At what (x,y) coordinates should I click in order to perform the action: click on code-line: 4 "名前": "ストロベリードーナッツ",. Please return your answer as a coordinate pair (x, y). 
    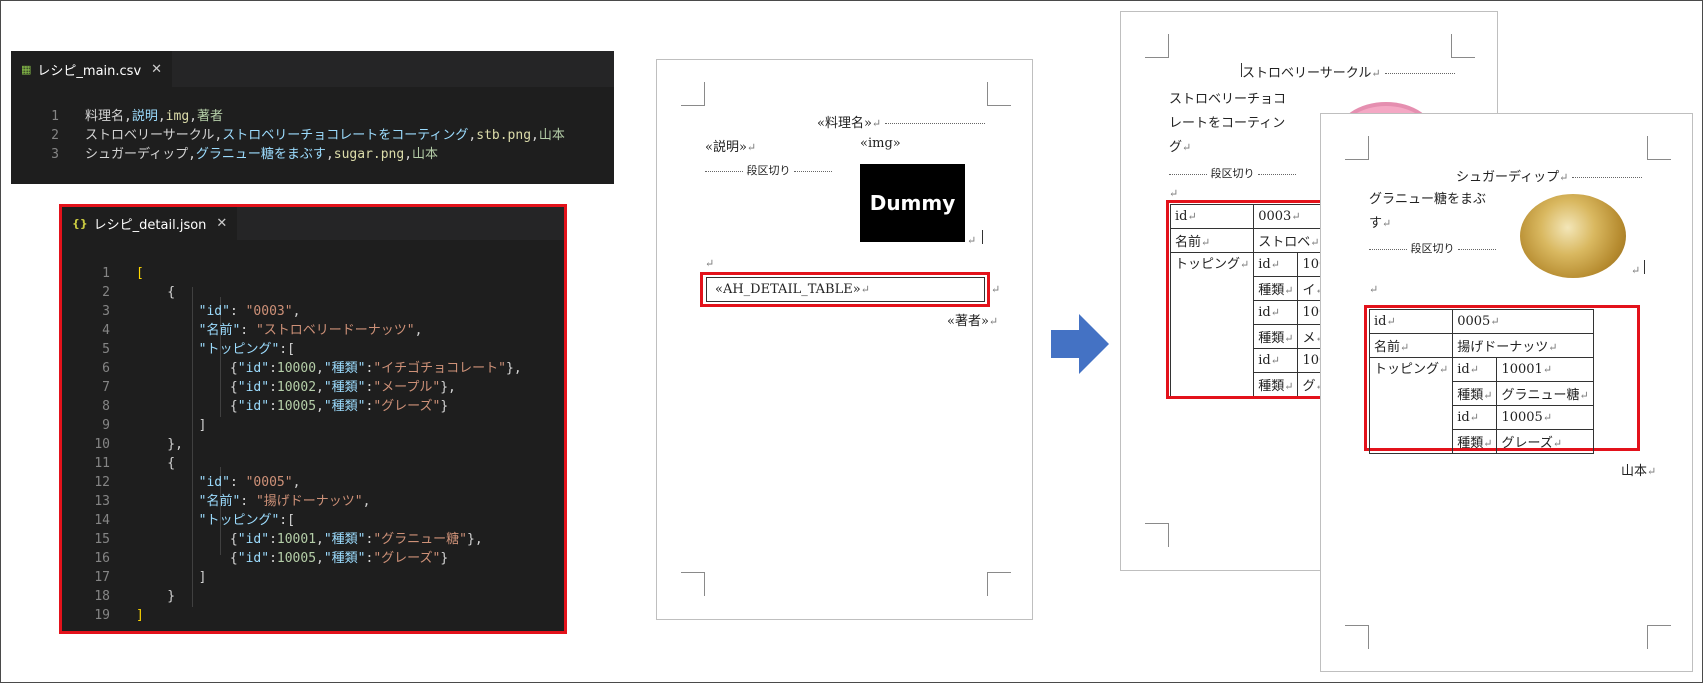
    Looking at the image, I should click on (313, 330).